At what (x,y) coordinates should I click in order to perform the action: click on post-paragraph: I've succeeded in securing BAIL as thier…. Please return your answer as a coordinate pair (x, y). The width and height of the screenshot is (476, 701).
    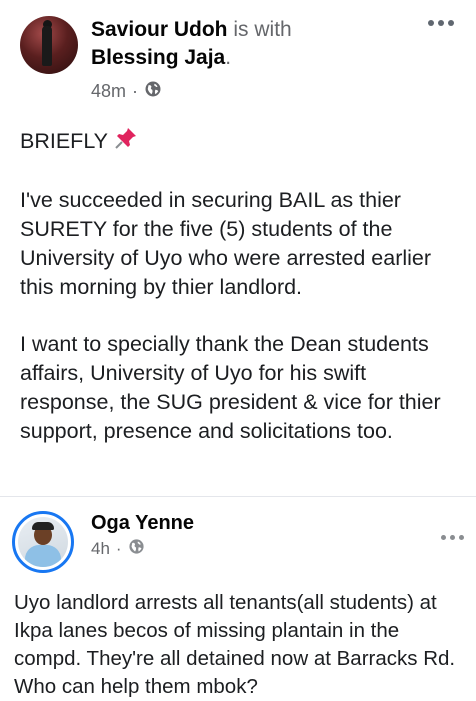
    Looking at the image, I should click on (226, 243).